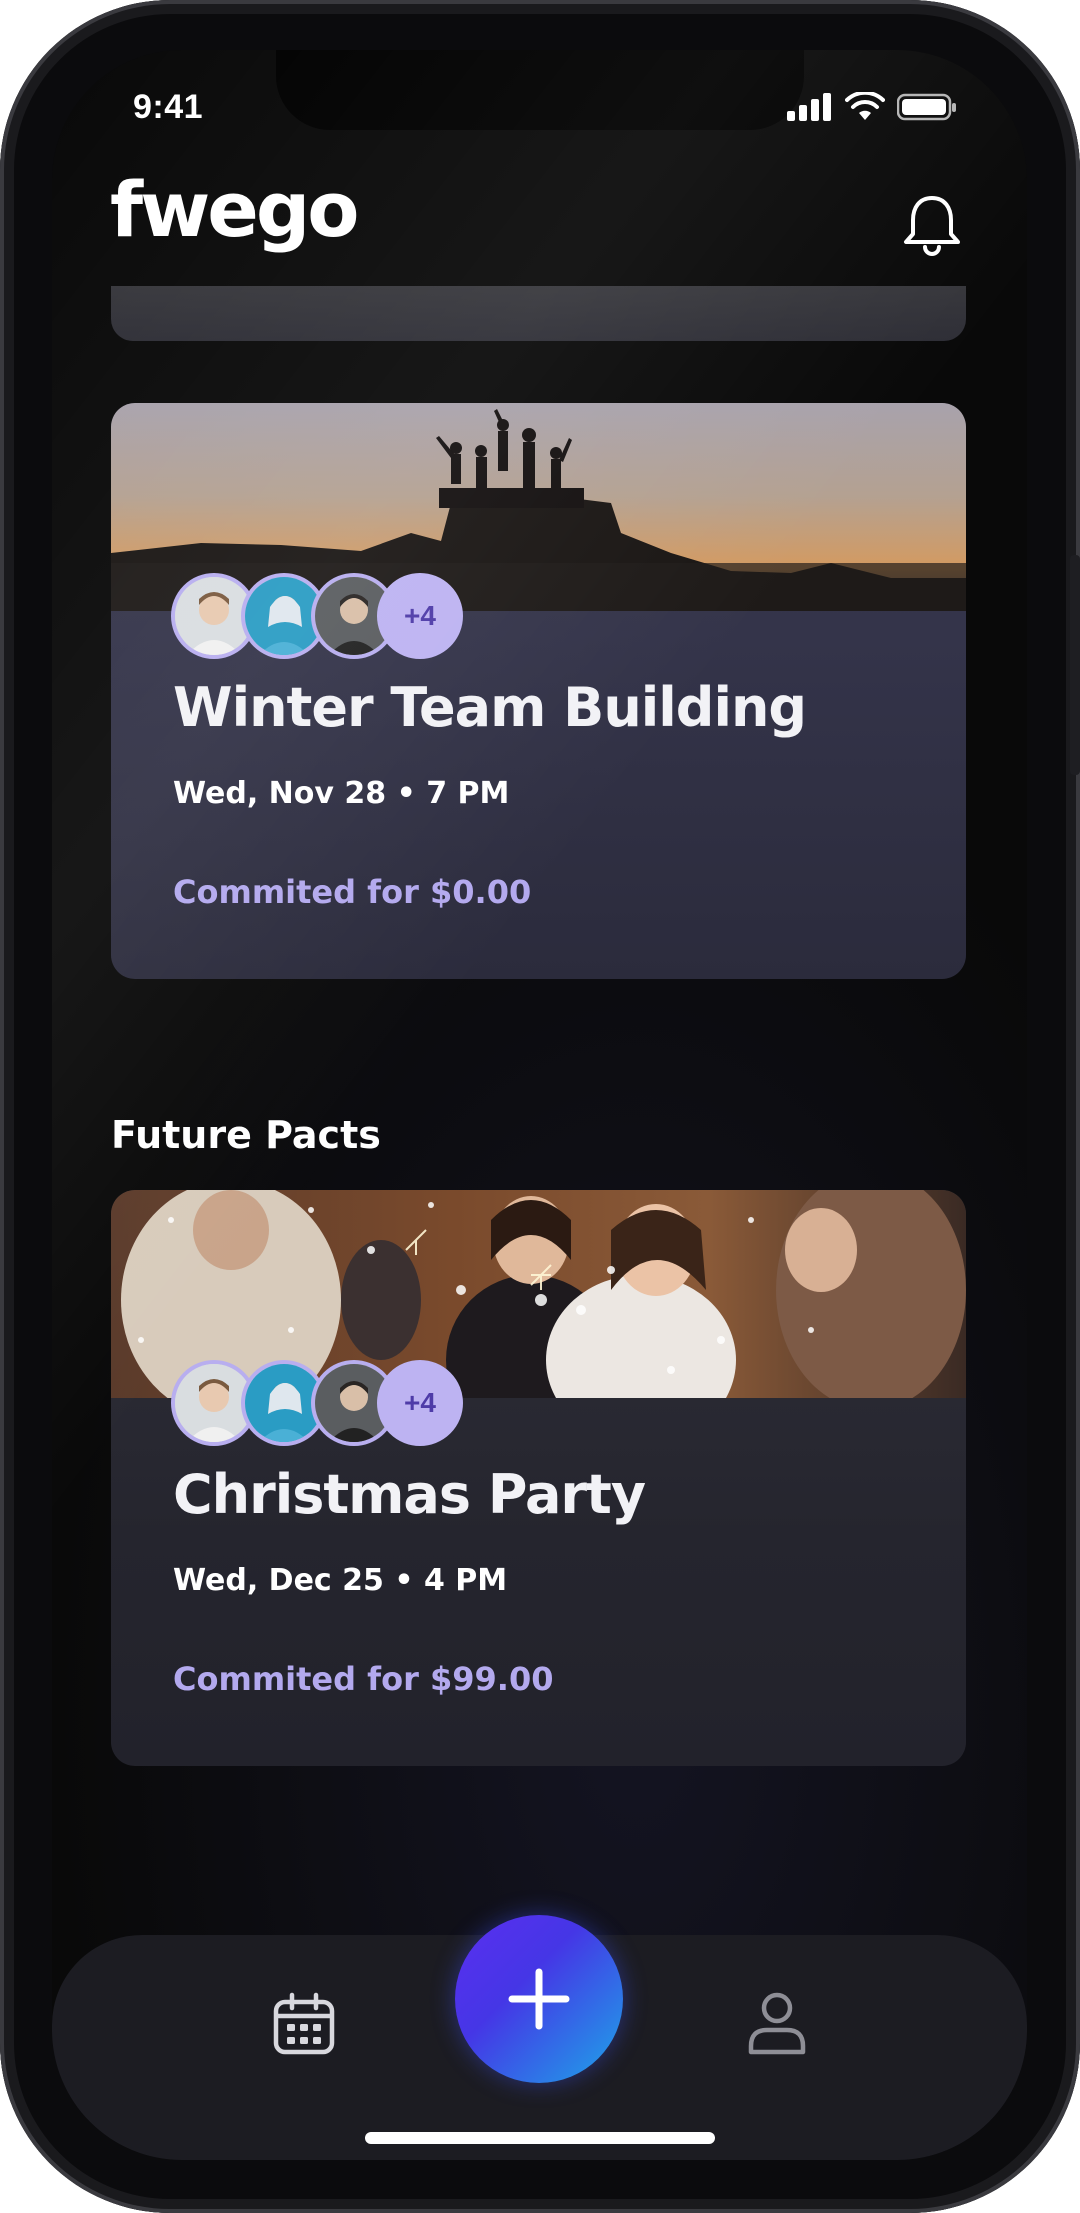 This screenshot has width=1080, height=2213. Describe the element at coordinates (340, 1580) in the screenshot. I see `event-date: Wed, Dec 25 • 4 PM` at that location.